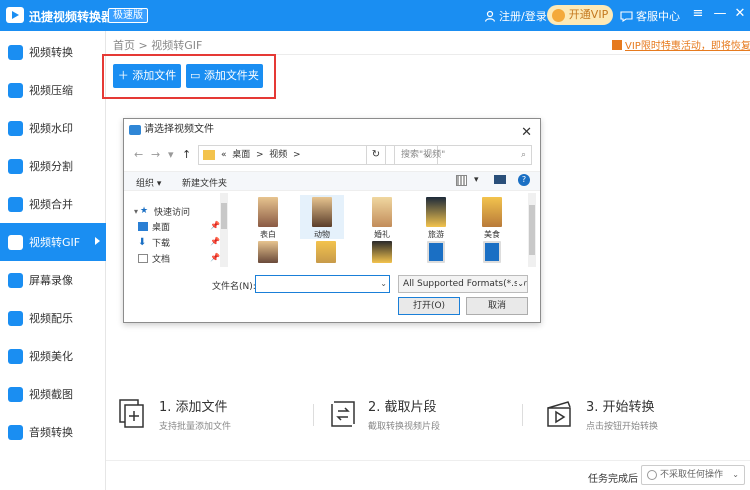 This screenshot has height=490, width=750. I want to click on open-button: 打开(O), so click(429, 306).